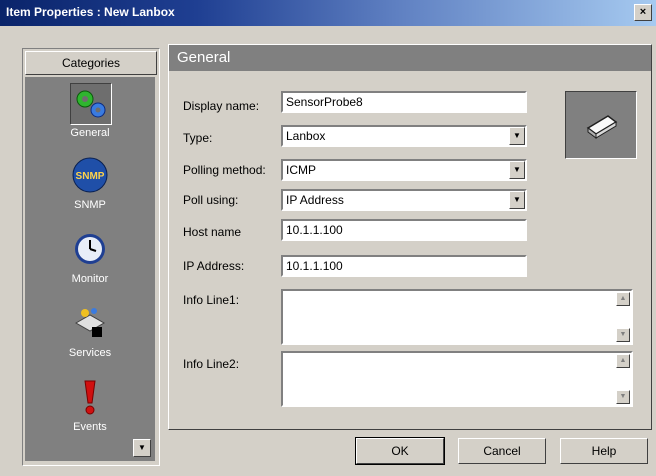  I want to click on category-label: Monitor, so click(90, 279).